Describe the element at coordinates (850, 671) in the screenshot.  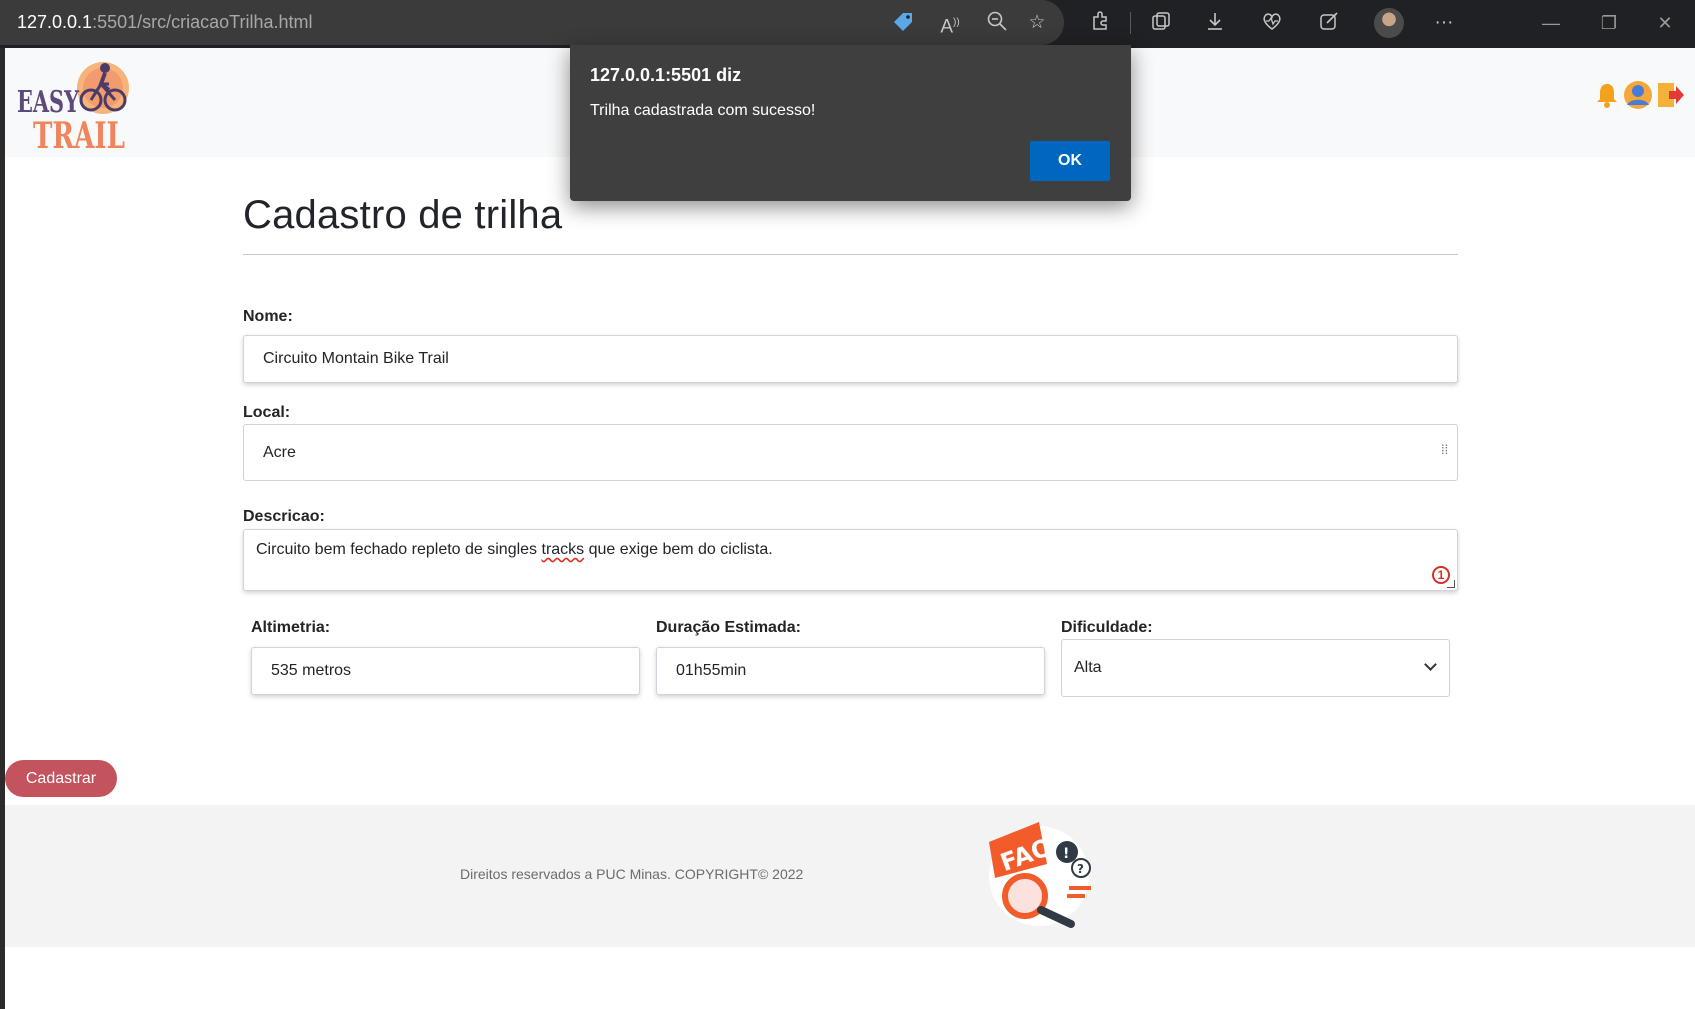
I see `duracao-input: 01h55min` at that location.